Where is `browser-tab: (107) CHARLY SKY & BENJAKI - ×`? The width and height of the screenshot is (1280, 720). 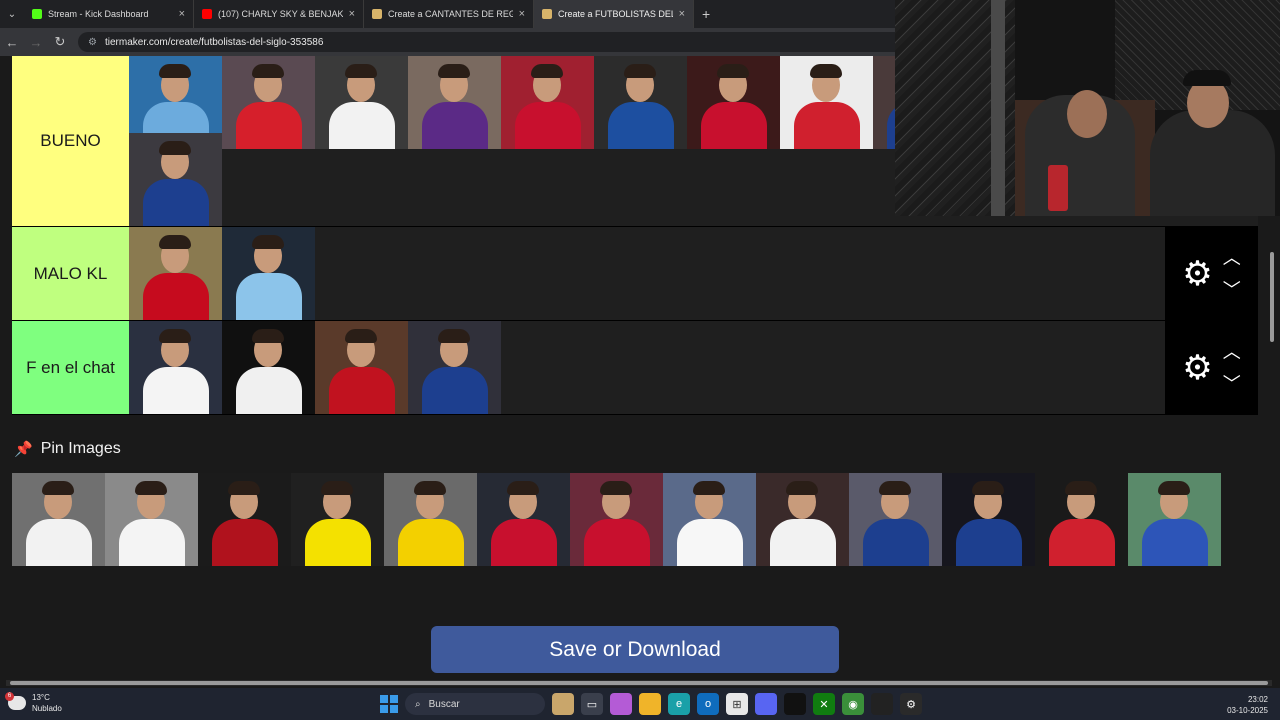
browser-tab: (107) CHARLY SKY & BENJAKI - × is located at coordinates (279, 14).